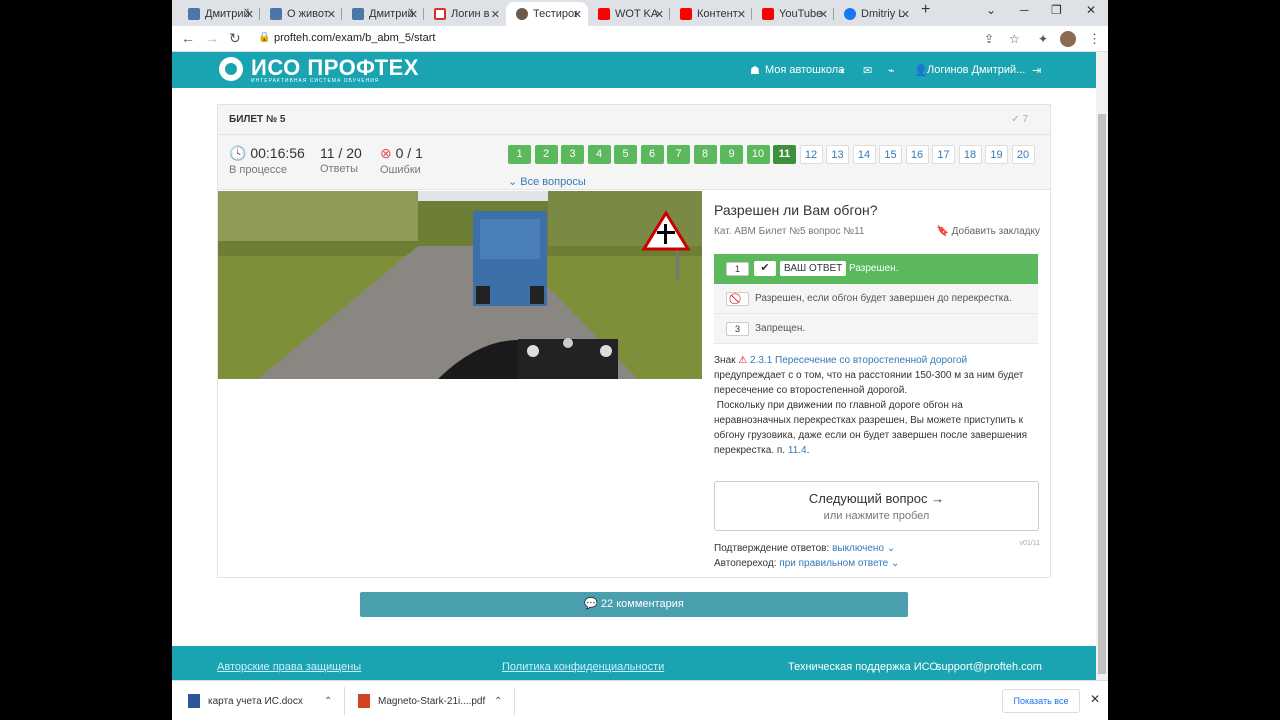  I want to click on errors-count: ⊗ 0 / 1 Ошибки, so click(401, 160).